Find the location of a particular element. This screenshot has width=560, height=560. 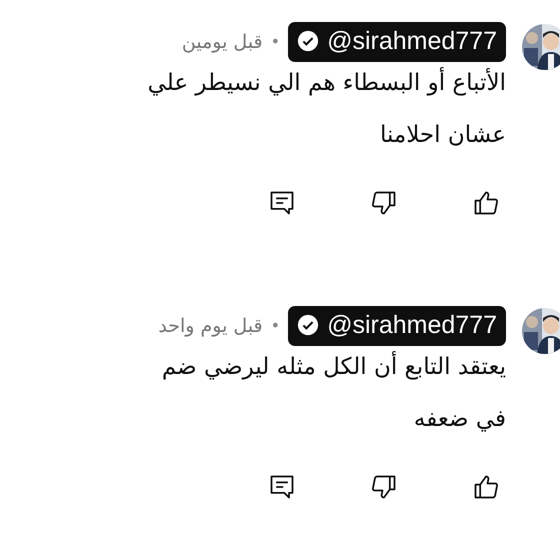

comment-text: عشان احلامنا is located at coordinates (442, 136).